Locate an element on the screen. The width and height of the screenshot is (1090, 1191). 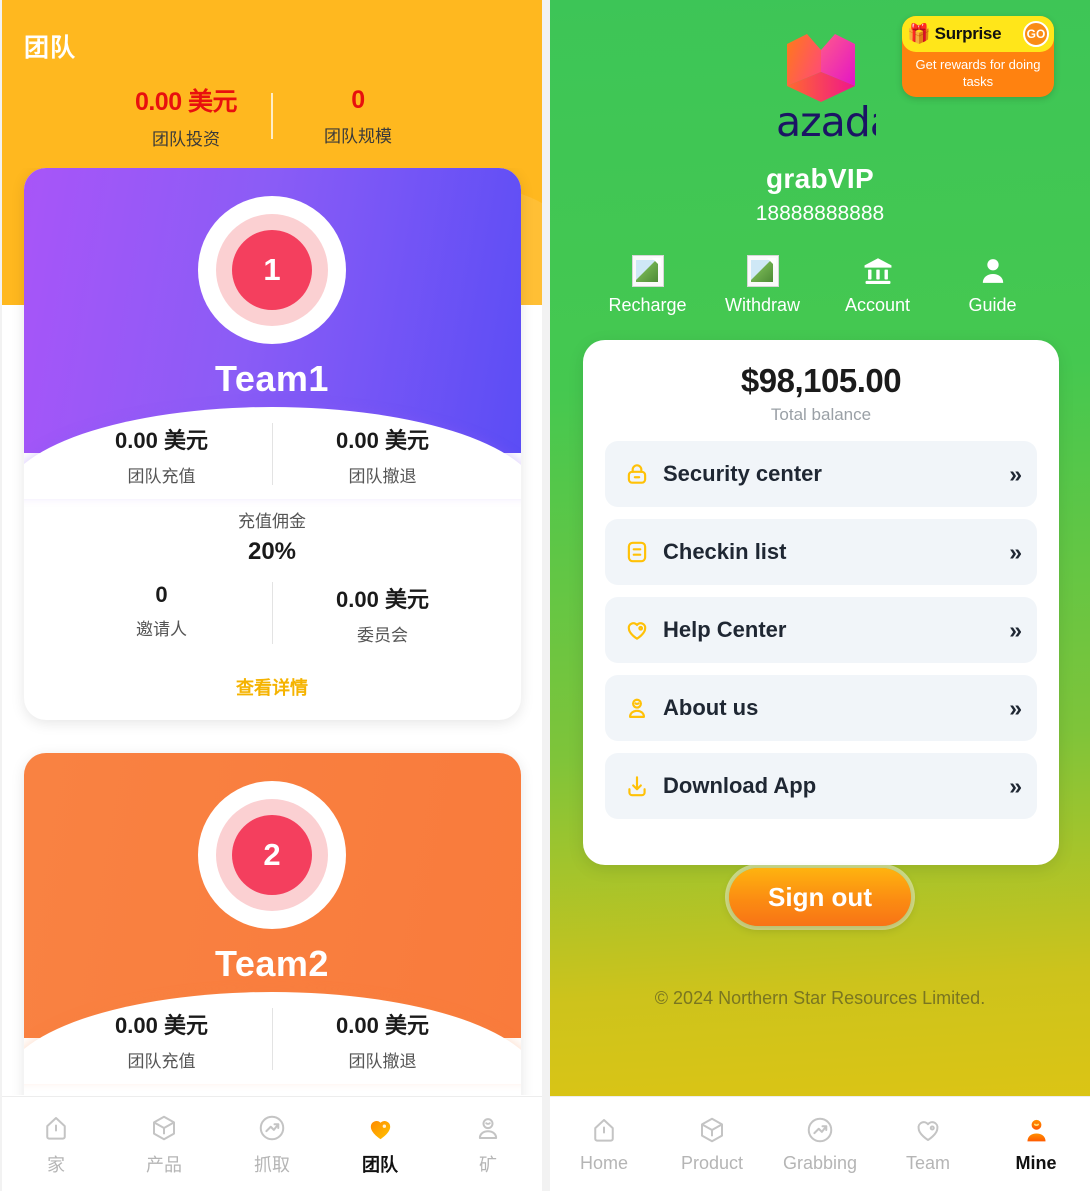
quick-action-label: Account is located at coordinates (877, 305).